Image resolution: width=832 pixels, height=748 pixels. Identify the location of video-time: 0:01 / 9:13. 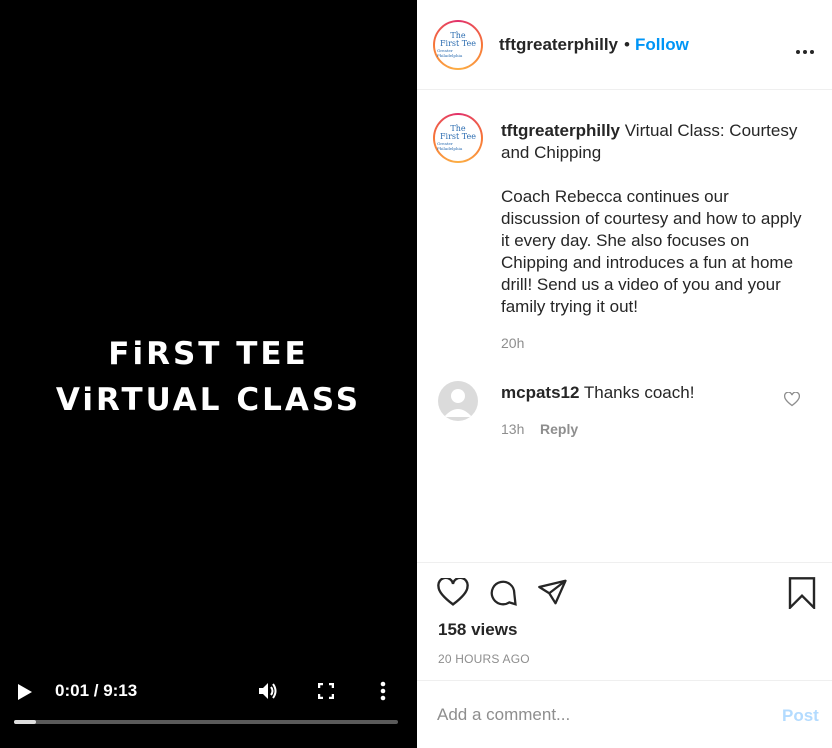
(96, 690).